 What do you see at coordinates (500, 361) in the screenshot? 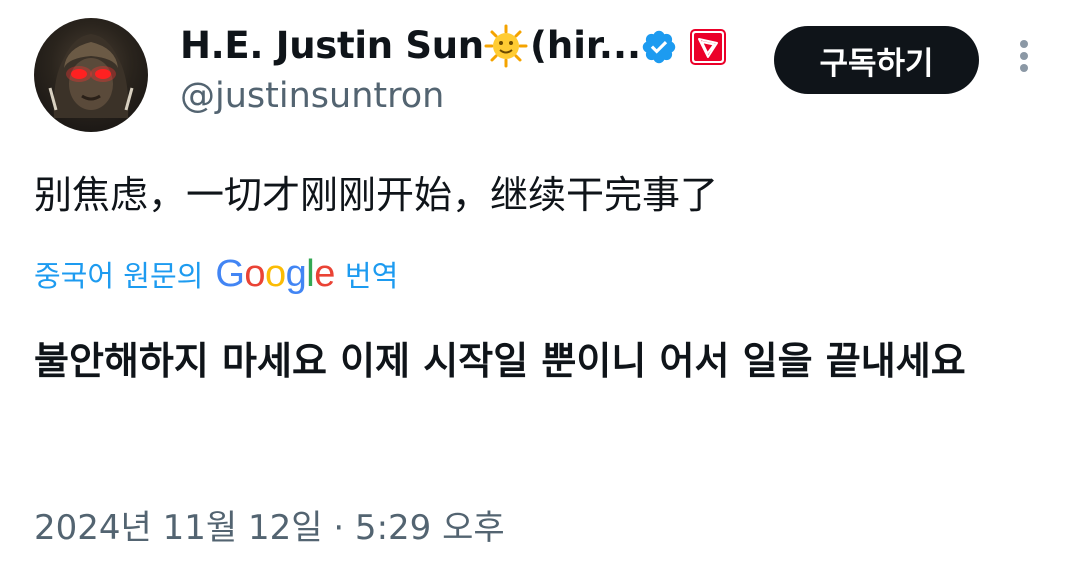
I see `tweet-translated-text: 불안해하지 마세요 이제 시작일 뿐이니 어서 일을 끝내세요` at bounding box center [500, 361].